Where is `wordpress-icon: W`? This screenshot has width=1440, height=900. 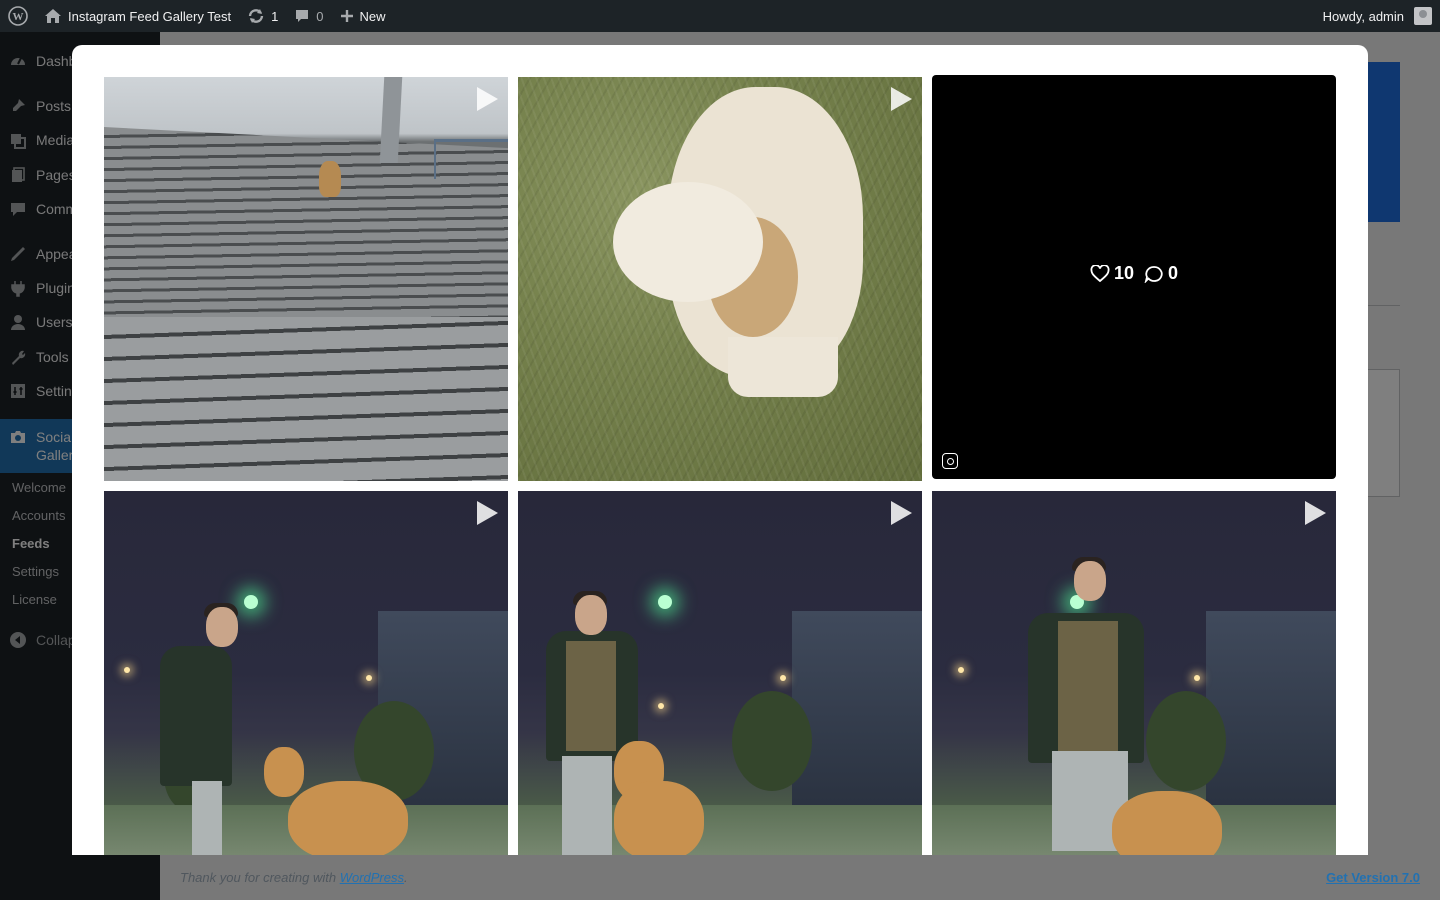 wordpress-icon: W is located at coordinates (18, 16).